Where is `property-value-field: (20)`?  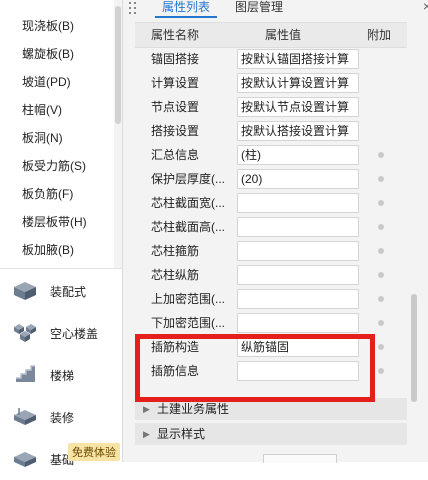
property-value-field: (20) is located at coordinates (298, 179).